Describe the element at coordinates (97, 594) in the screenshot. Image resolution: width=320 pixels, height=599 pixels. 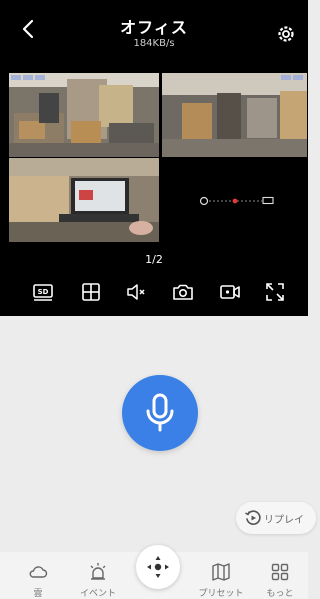
I see `nav-event-label: イベント` at that location.